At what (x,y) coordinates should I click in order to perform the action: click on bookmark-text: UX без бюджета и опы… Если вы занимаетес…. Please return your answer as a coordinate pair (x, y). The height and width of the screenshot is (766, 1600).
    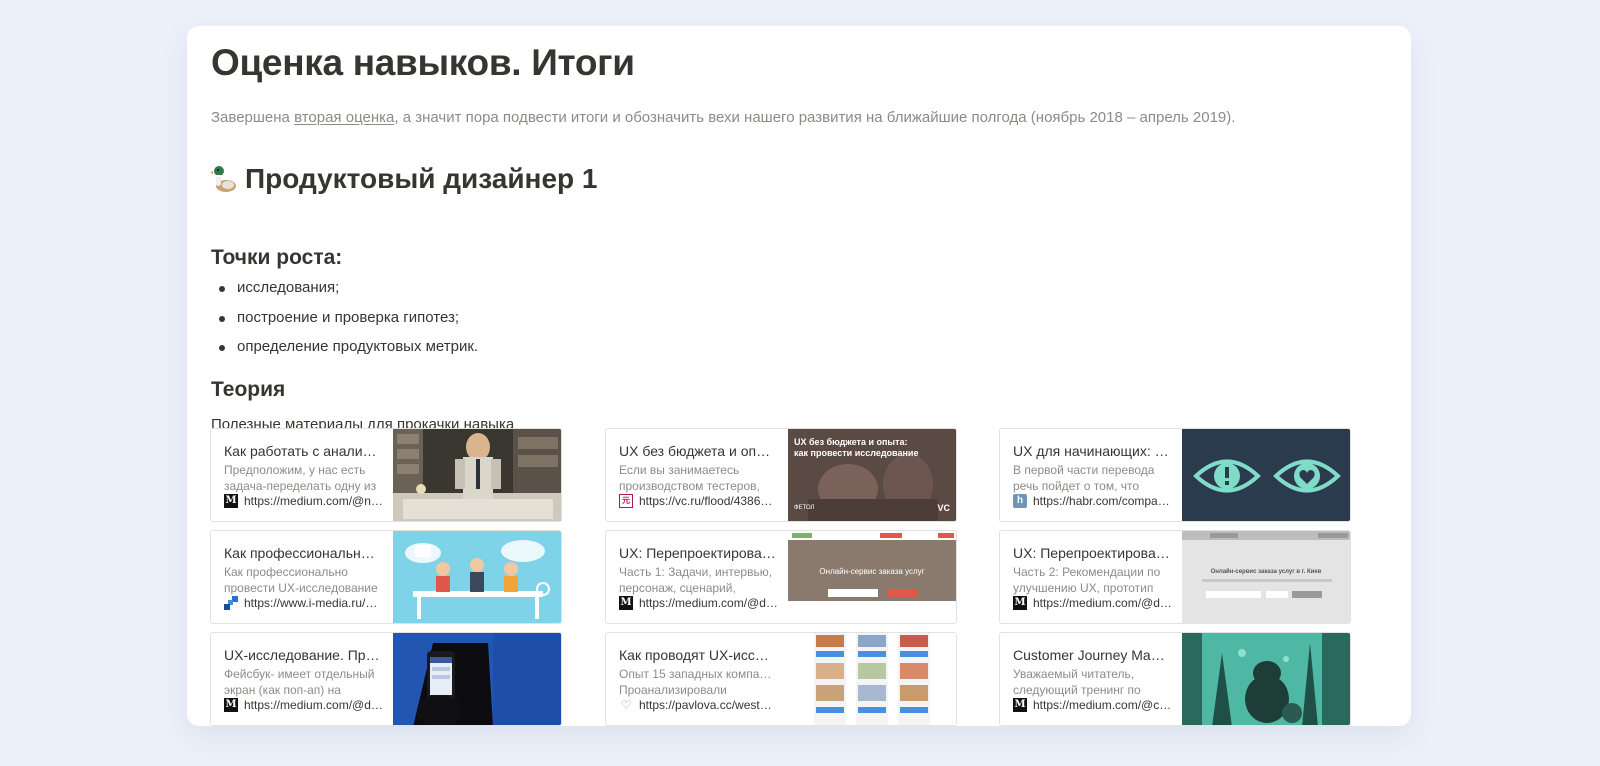
    Looking at the image, I should click on (697, 475).